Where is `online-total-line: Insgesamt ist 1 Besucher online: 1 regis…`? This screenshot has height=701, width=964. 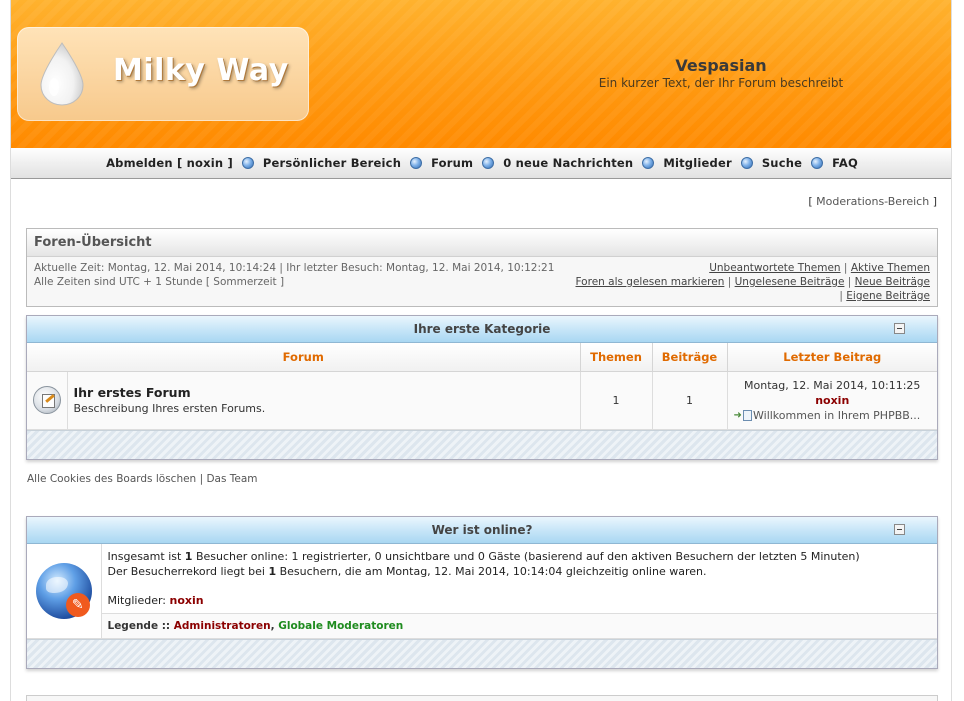
online-total-line: Insgesamt ist 1 Besucher online: 1 regis… is located at coordinates (520, 556).